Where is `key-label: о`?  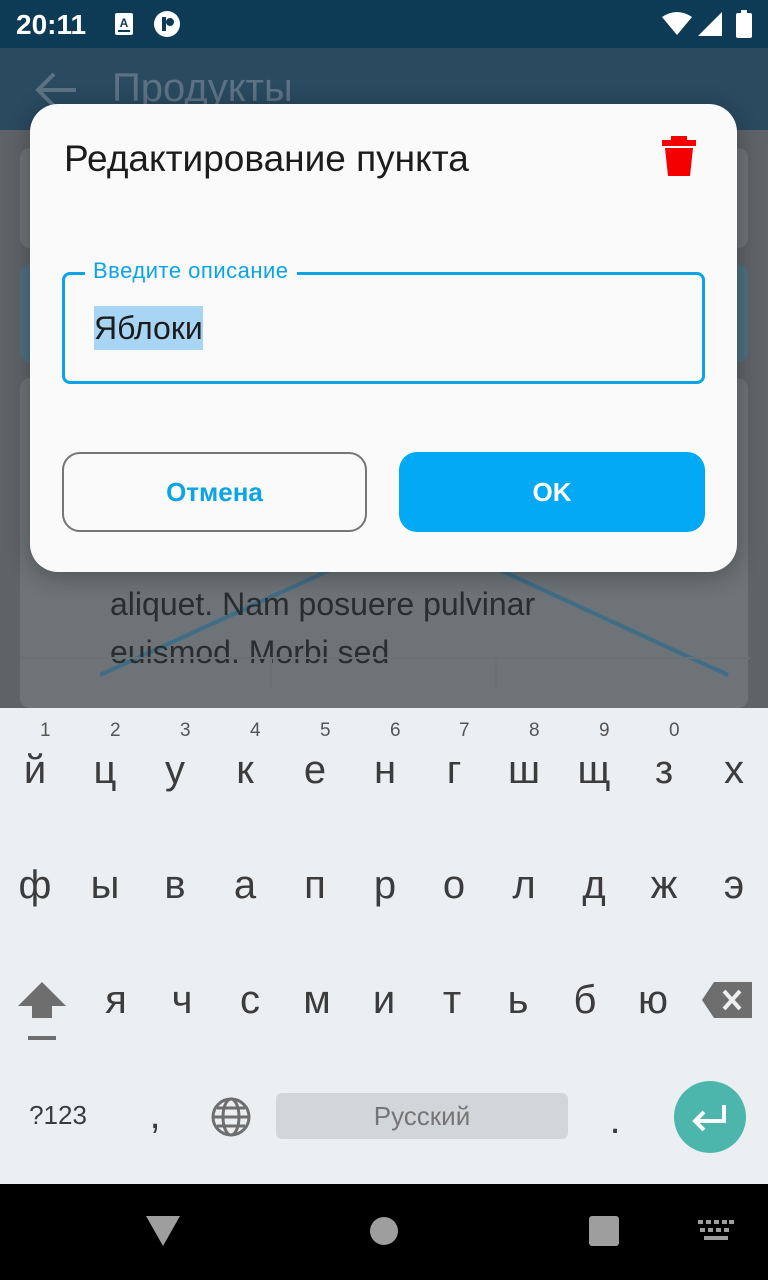 key-label: о is located at coordinates (454, 885).